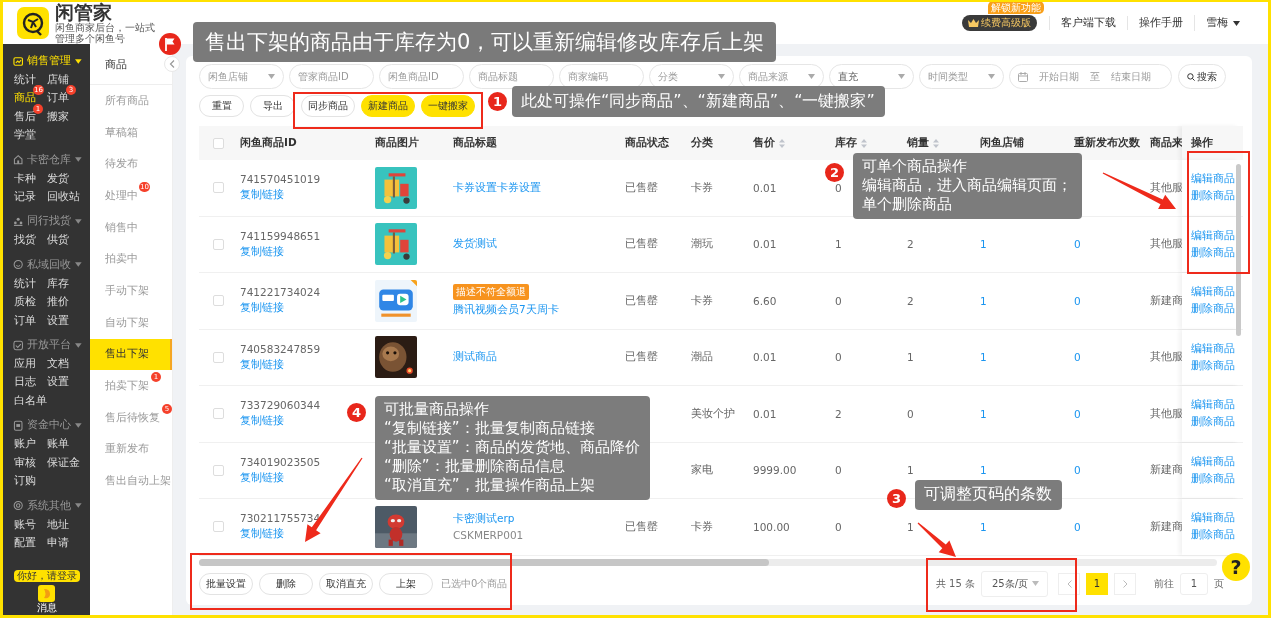 This screenshot has width=1271, height=618. What do you see at coordinates (131, 449) in the screenshot?
I see `subnav-item: 重新发布` at bounding box center [131, 449].